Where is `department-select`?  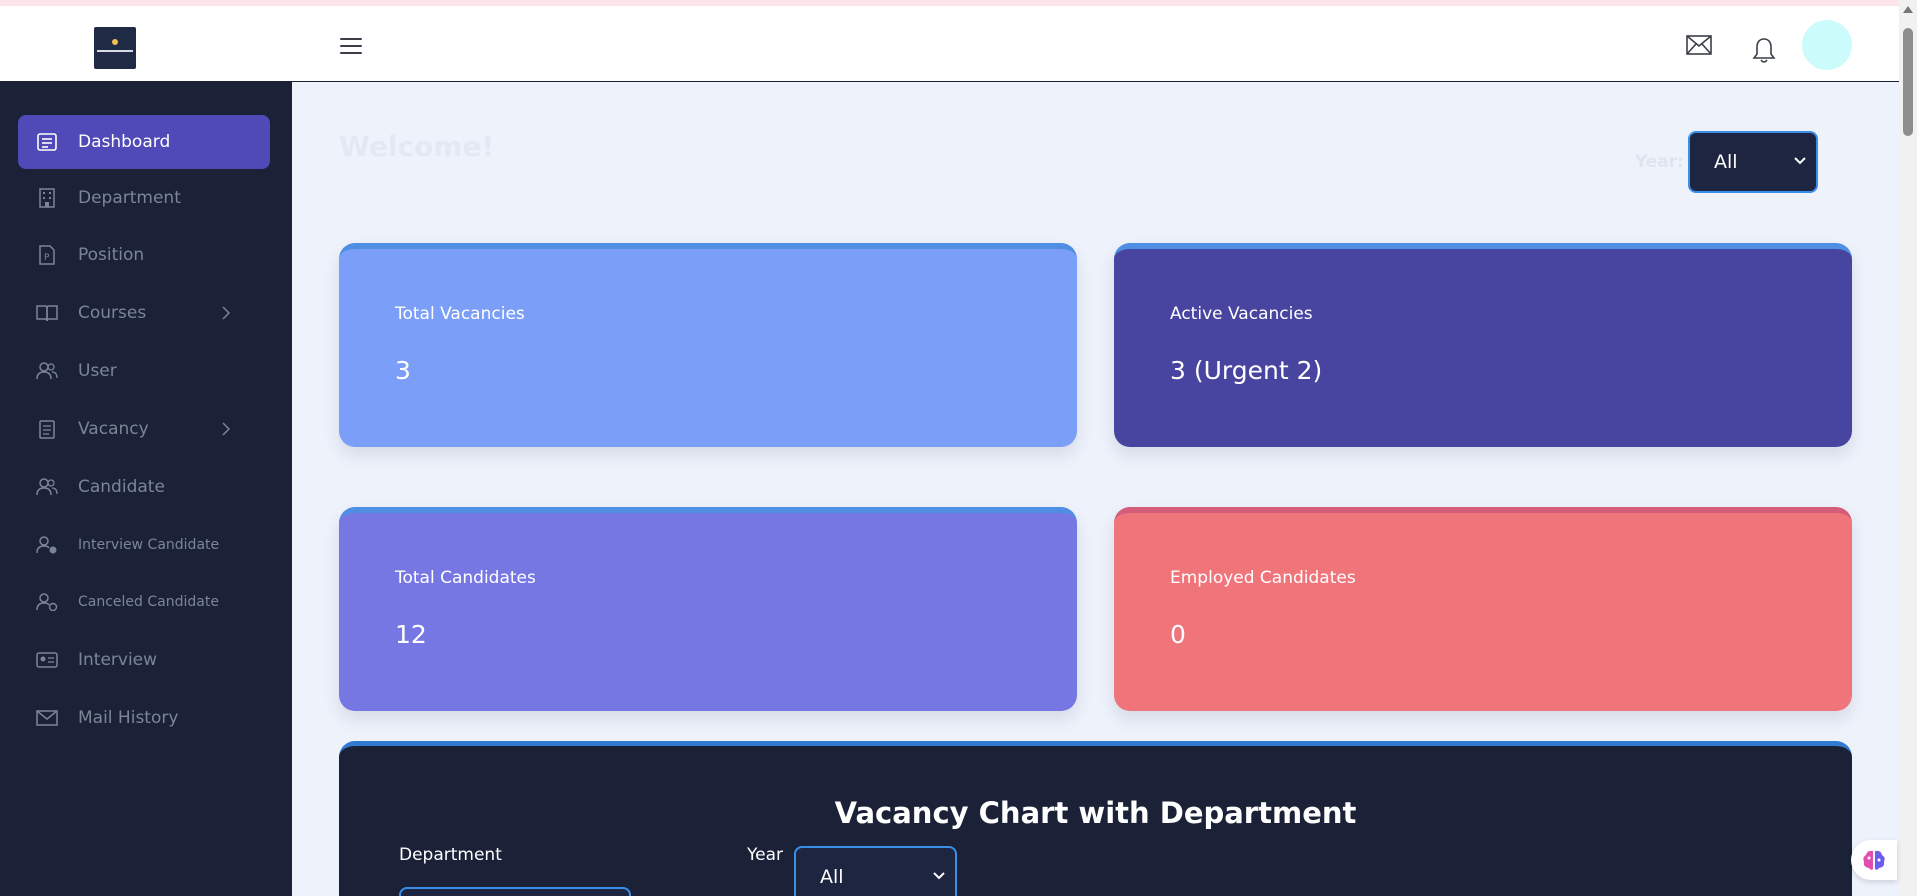
department-select is located at coordinates (515, 891).